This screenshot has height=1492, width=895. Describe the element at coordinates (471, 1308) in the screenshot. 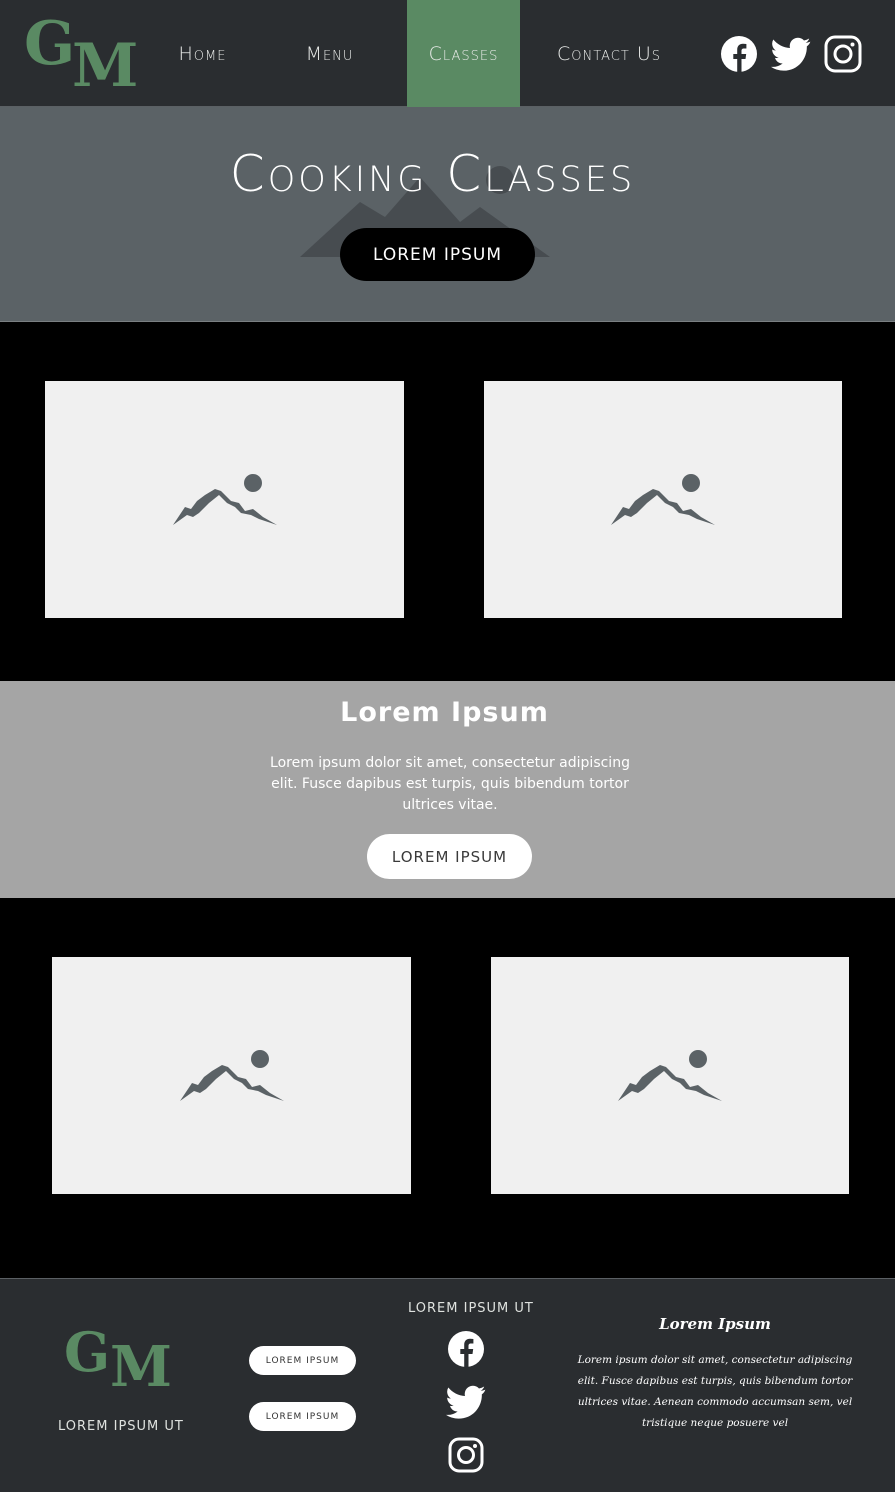

I see `footer-social-heading: LOREM IPSUM UT` at that location.